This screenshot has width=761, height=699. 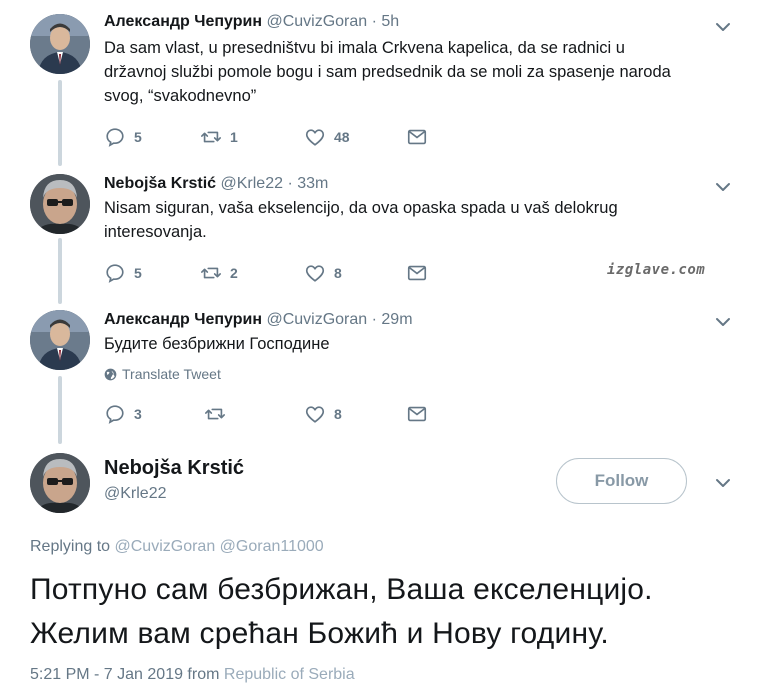 I want to click on retweet-button: 1, so click(x=219, y=137).